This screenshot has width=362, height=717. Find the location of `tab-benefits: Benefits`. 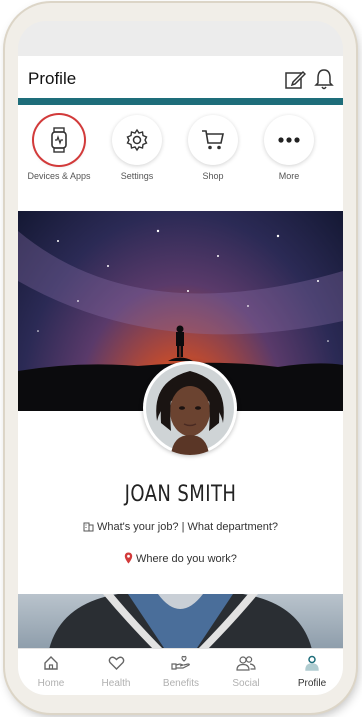

tab-benefits: Benefits is located at coordinates (181, 672).